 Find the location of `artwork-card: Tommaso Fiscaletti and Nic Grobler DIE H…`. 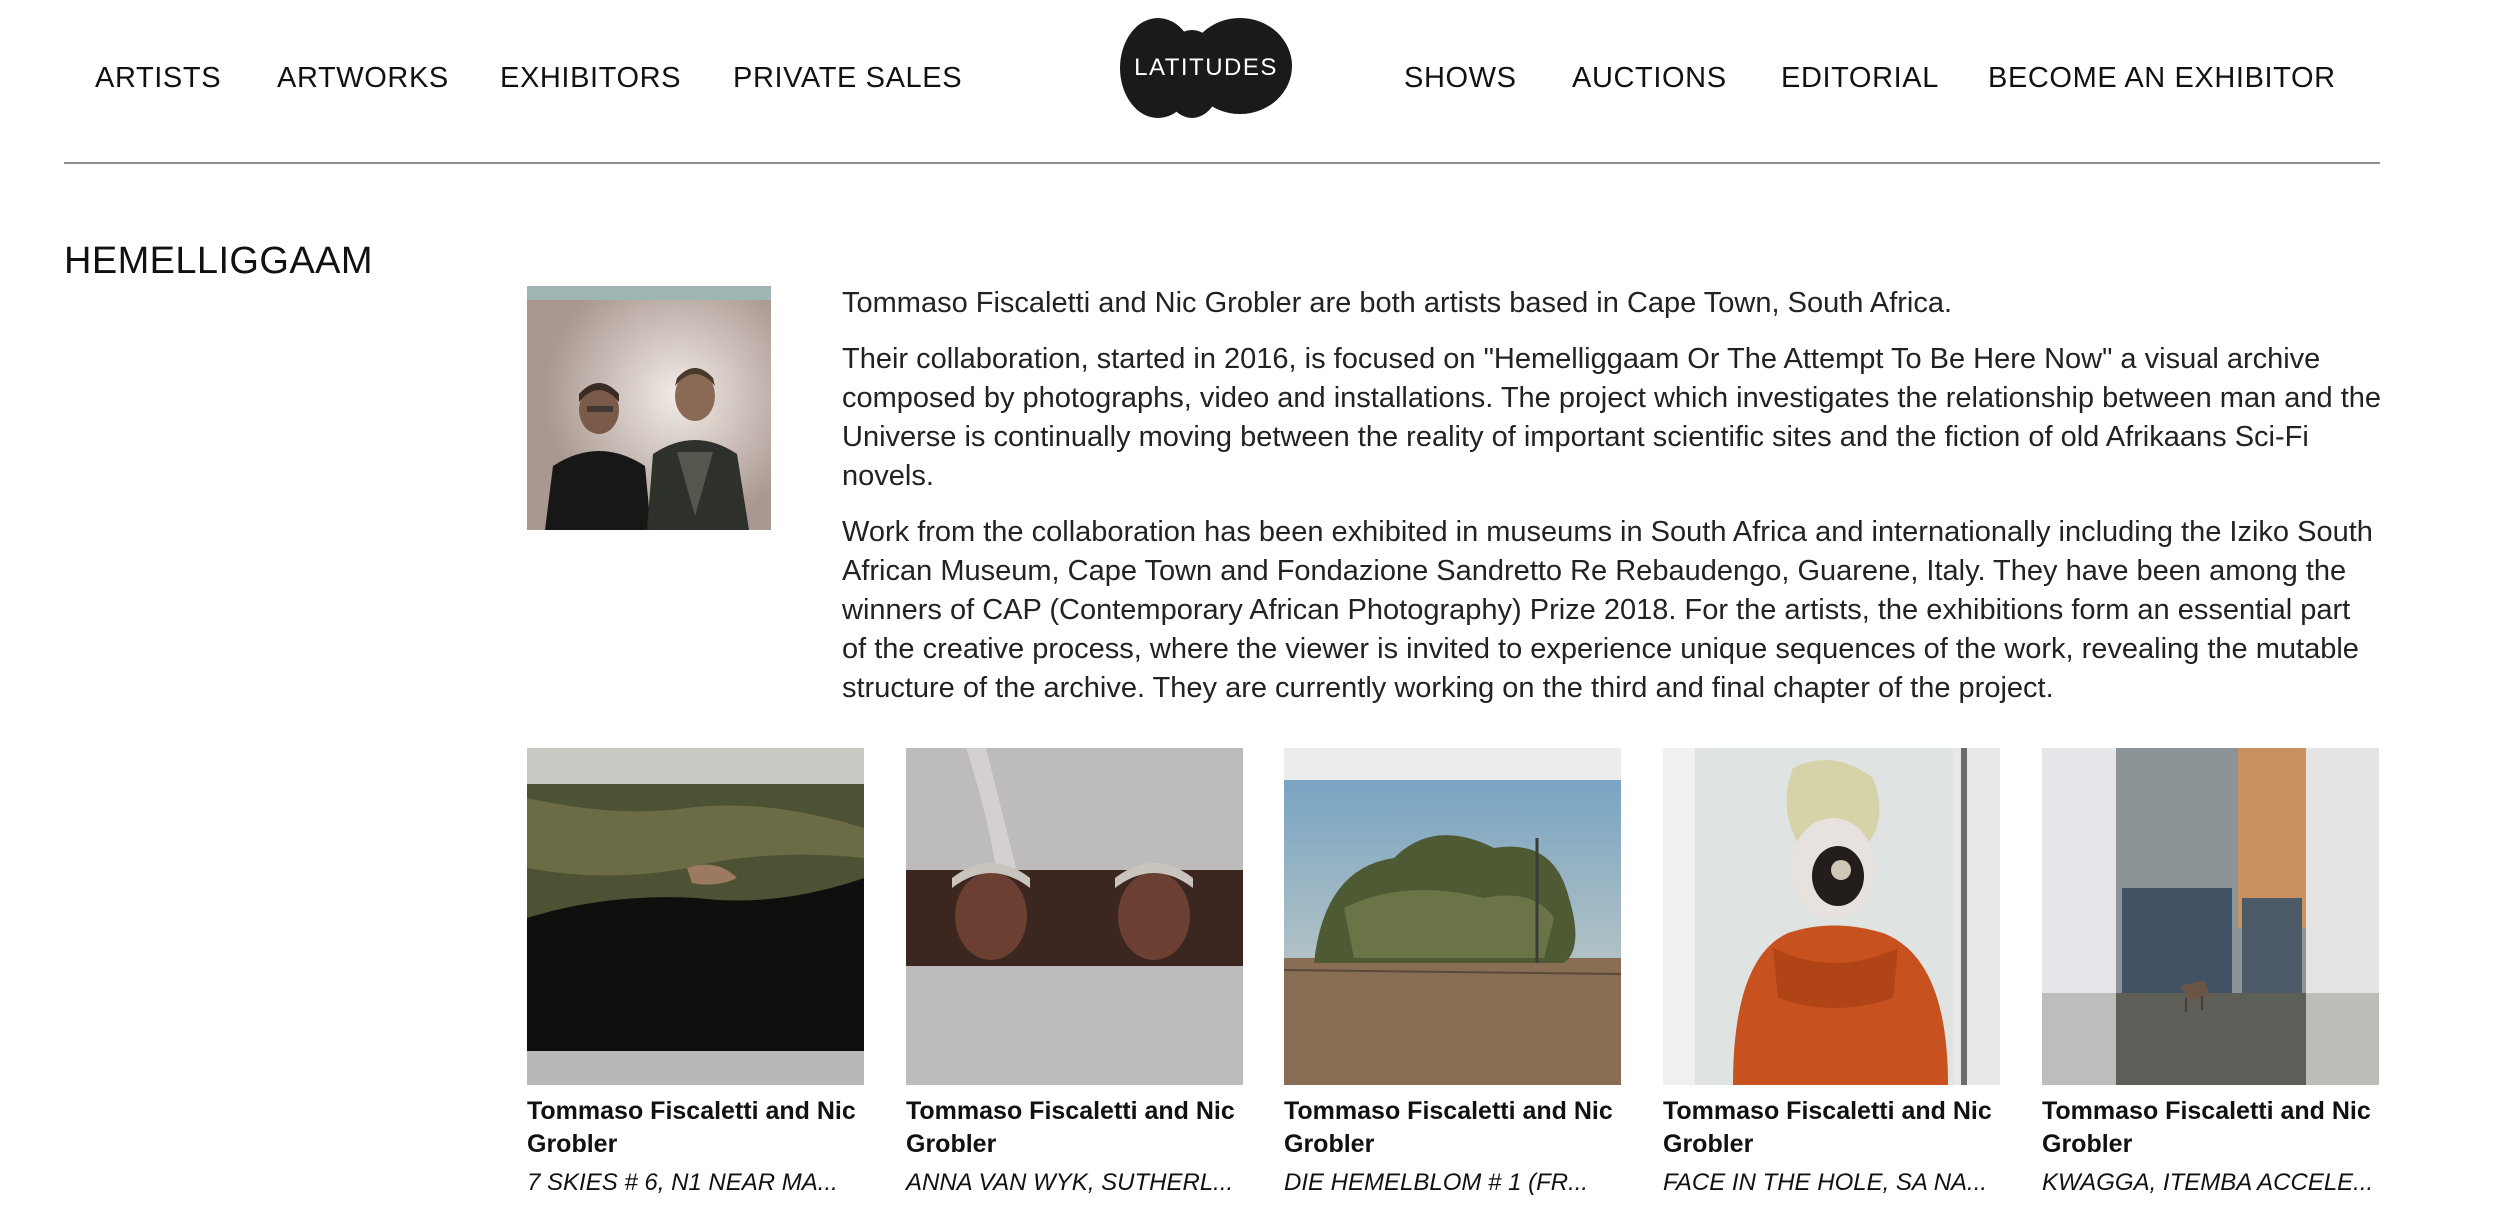

artwork-card: Tommaso Fiscaletti and Nic Grobler DIE H… is located at coordinates (1452, 973).